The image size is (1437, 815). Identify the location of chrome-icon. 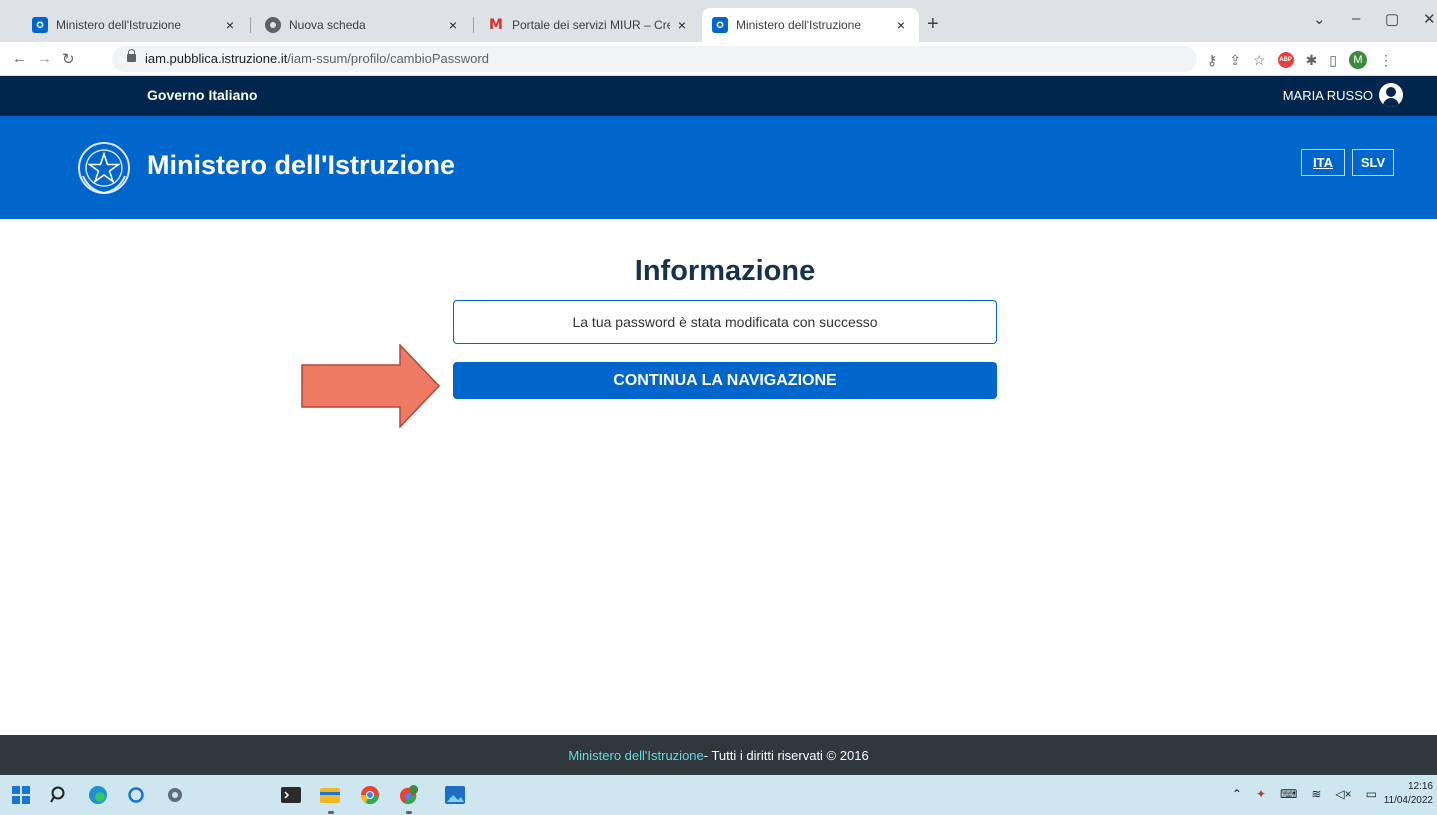
(370, 795).